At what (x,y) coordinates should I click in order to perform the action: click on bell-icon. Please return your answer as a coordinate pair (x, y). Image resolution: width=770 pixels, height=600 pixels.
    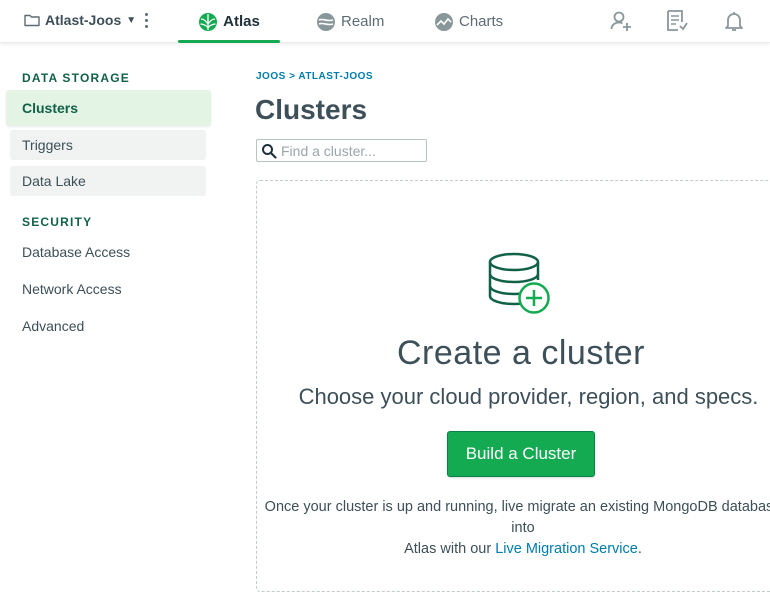
    Looking at the image, I should click on (734, 21).